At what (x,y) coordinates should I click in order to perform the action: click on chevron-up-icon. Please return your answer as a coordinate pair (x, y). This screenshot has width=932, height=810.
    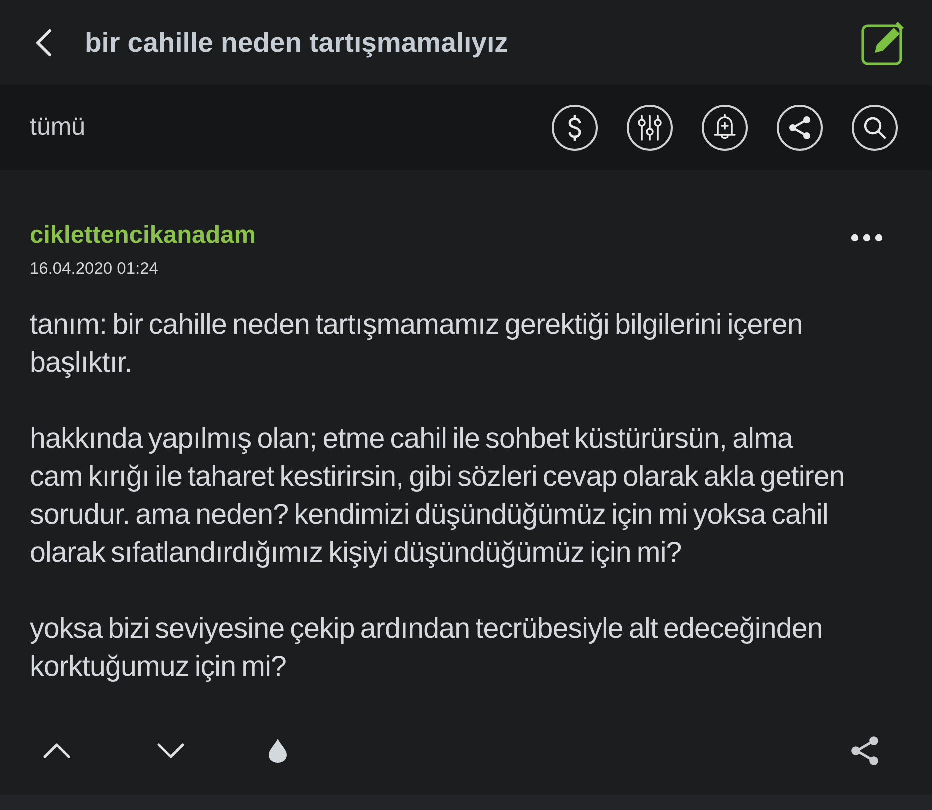
    Looking at the image, I should click on (57, 751).